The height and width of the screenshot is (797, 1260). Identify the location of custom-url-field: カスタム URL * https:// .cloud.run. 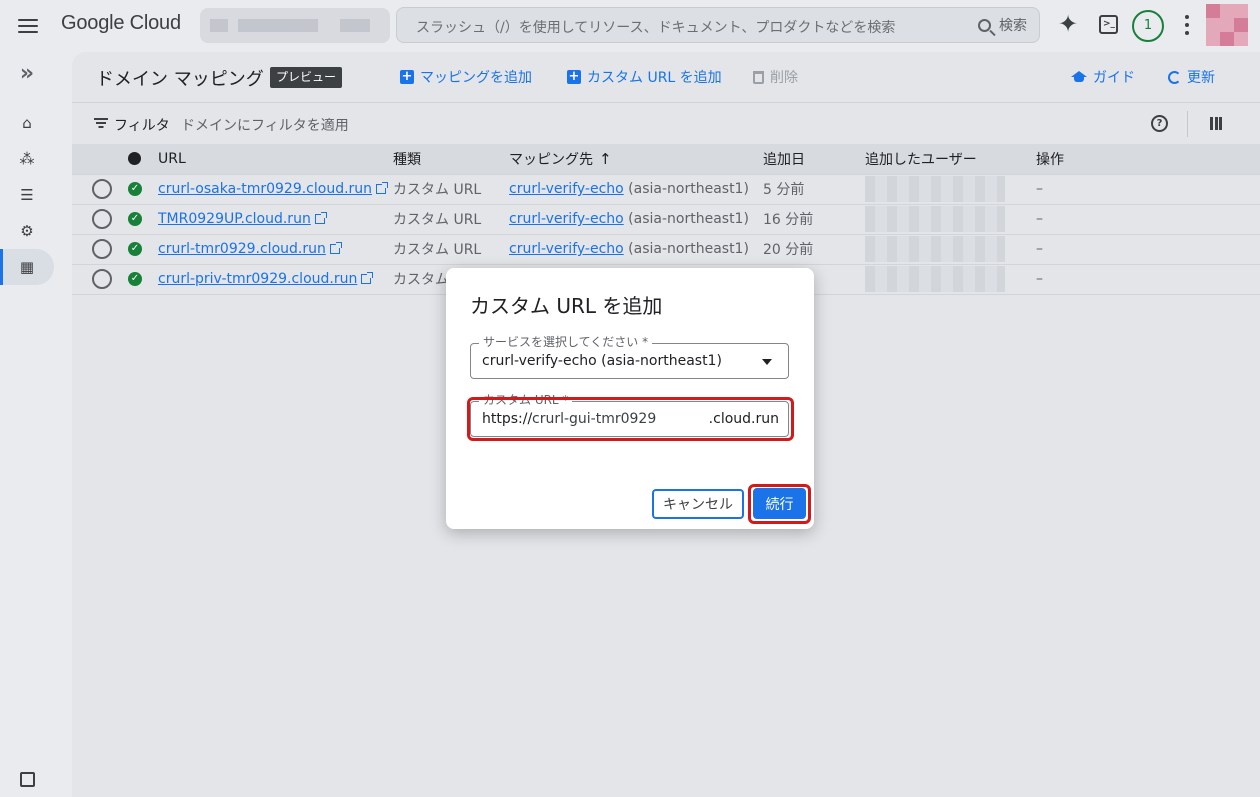
(629, 415).